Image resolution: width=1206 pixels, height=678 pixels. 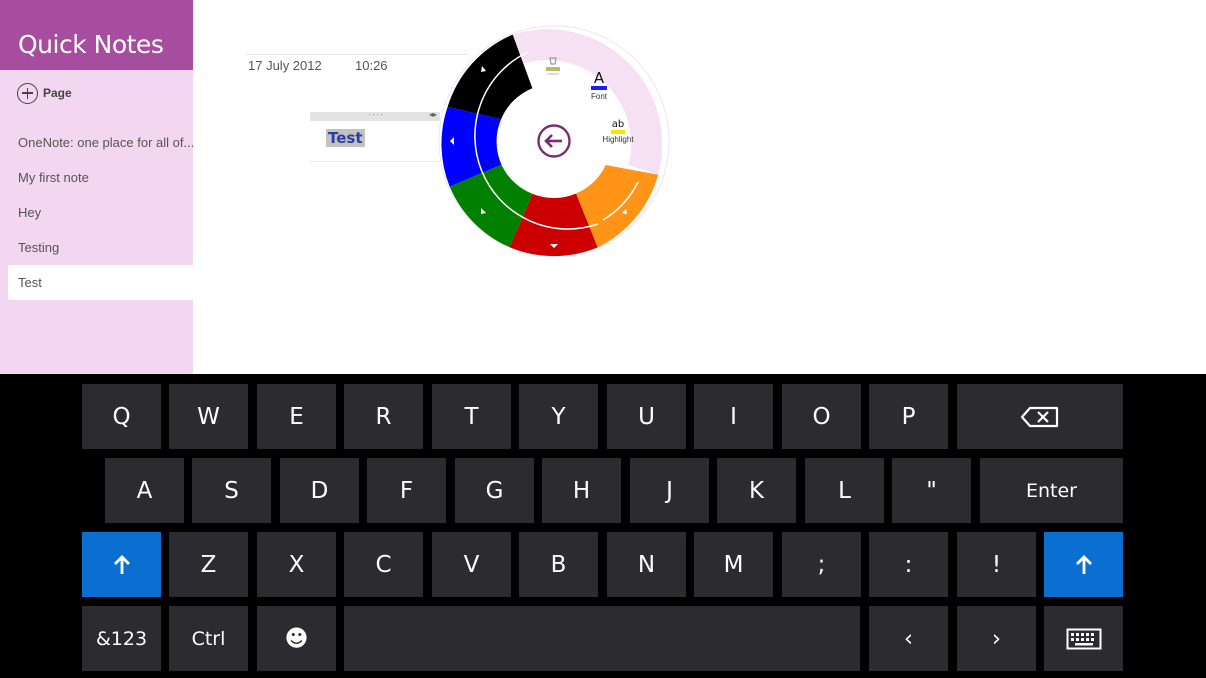 I want to click on key-r: R, so click(x=383, y=416).